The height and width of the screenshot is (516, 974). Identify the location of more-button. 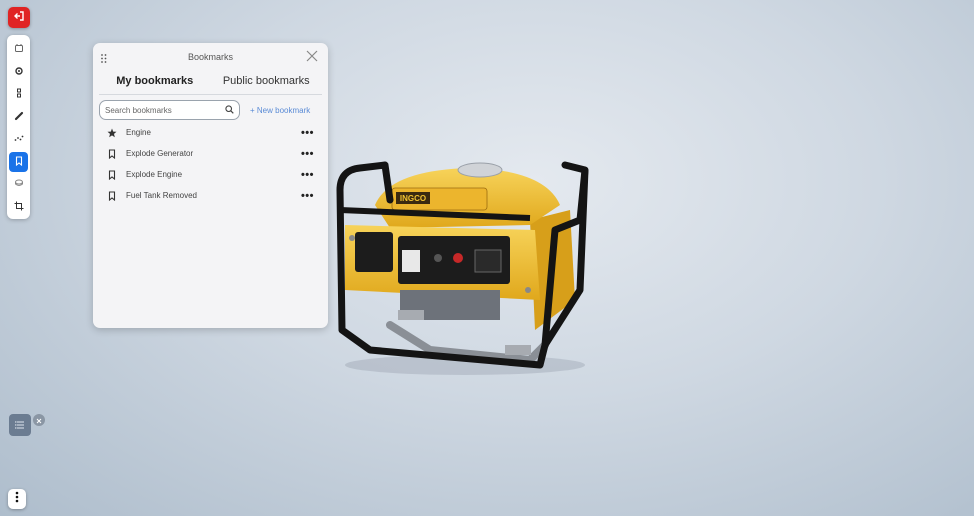
(17, 499).